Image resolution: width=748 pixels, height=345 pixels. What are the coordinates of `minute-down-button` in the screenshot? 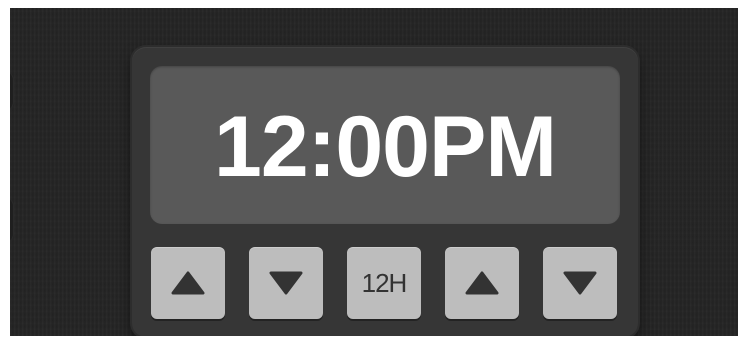 It's located at (580, 283).